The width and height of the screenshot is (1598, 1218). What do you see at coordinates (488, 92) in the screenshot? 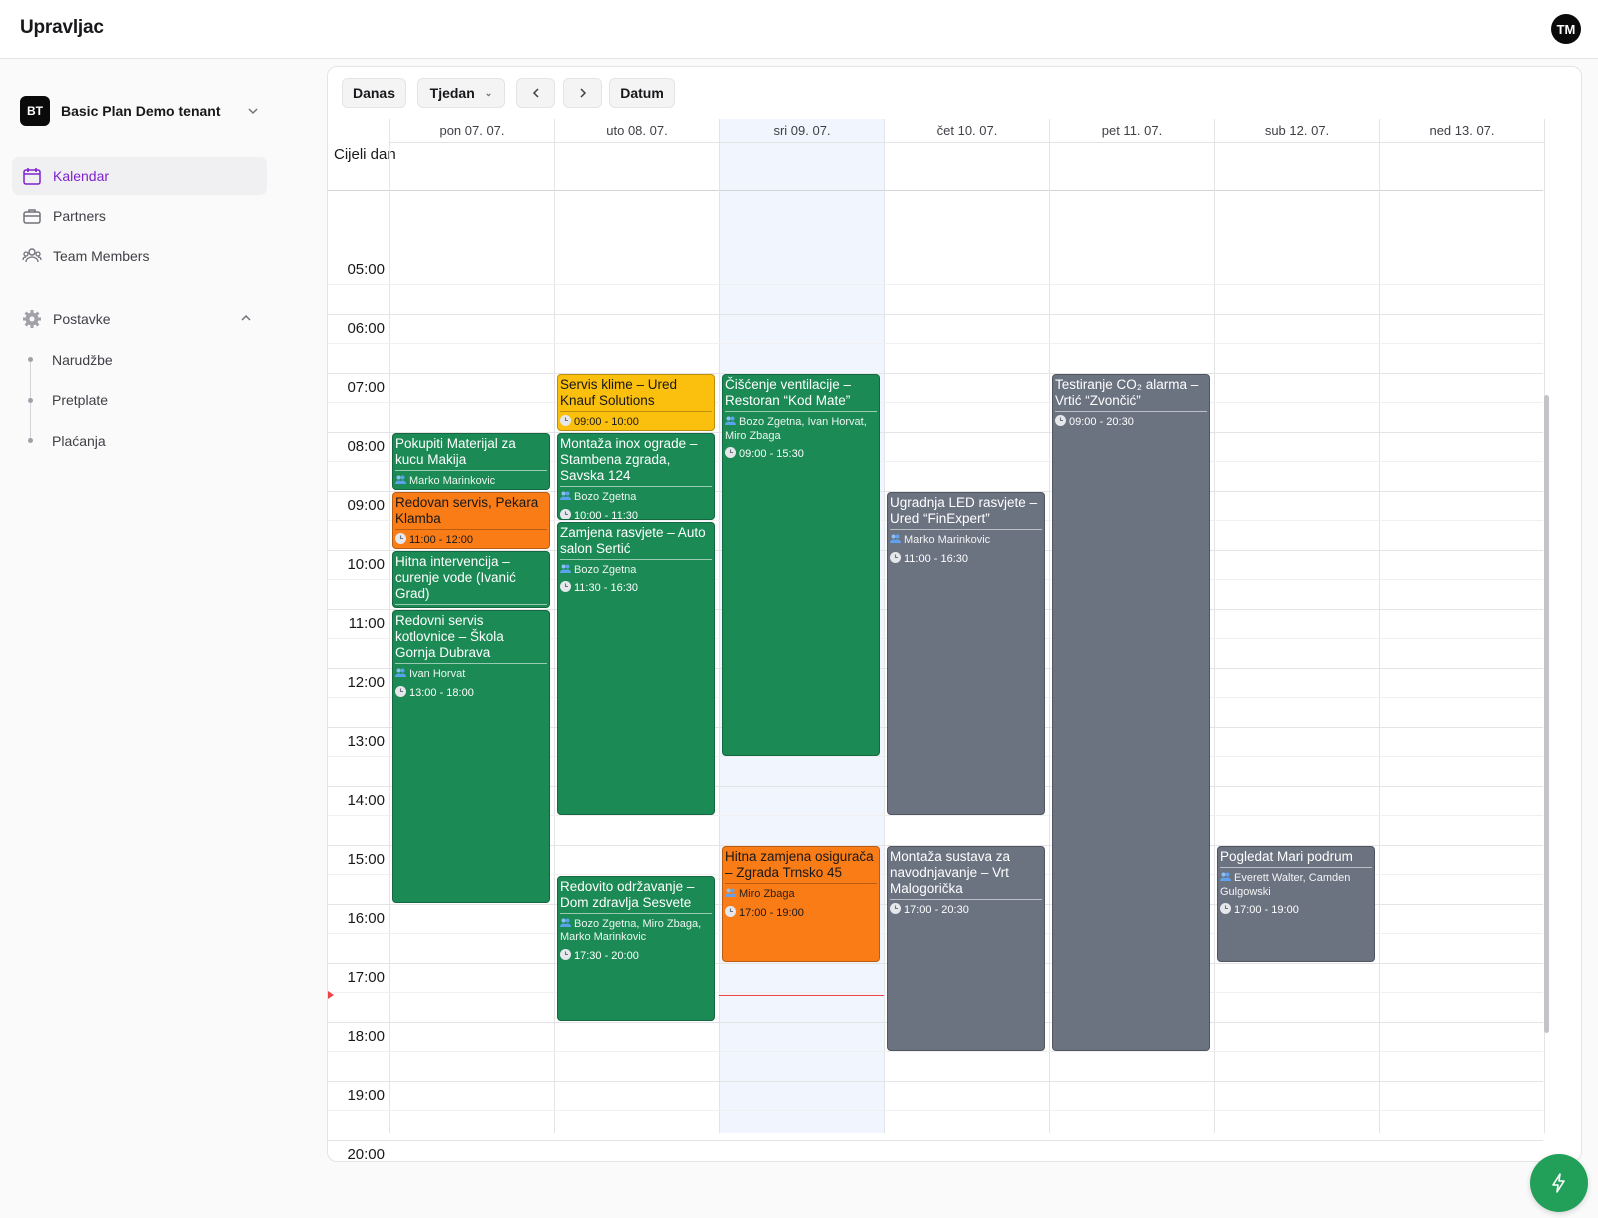
I see `chevron-down-icon: ⌄` at bounding box center [488, 92].